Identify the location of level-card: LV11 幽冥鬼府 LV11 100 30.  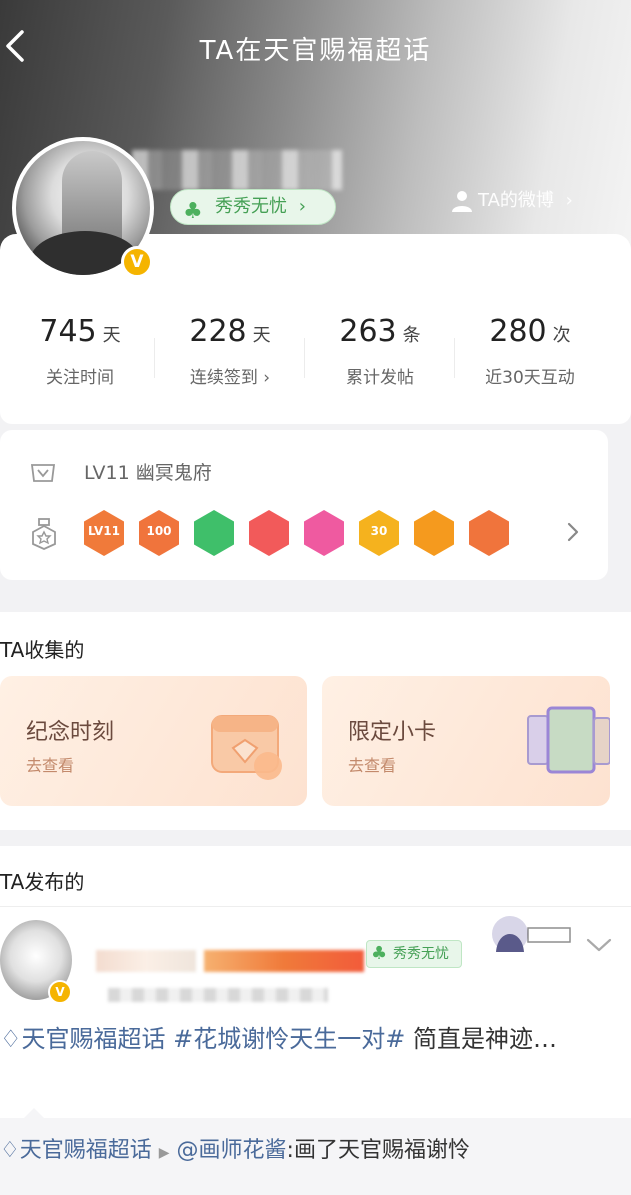
(304, 505).